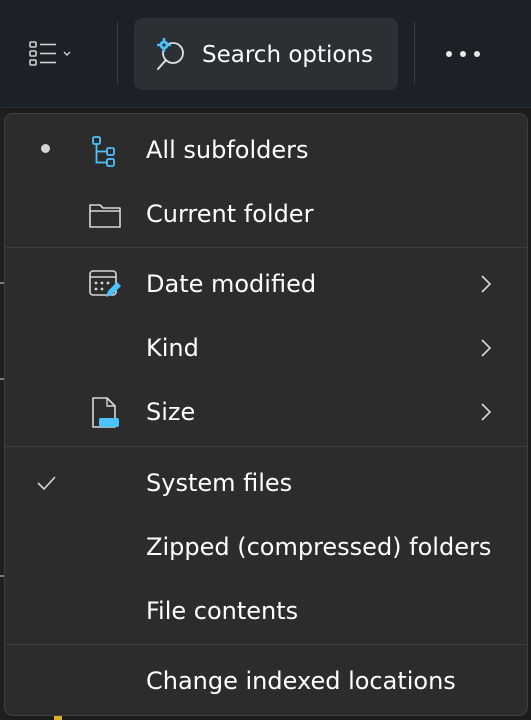 This screenshot has height=720, width=531. What do you see at coordinates (171, 57) in the screenshot?
I see `search-settings-icon` at bounding box center [171, 57].